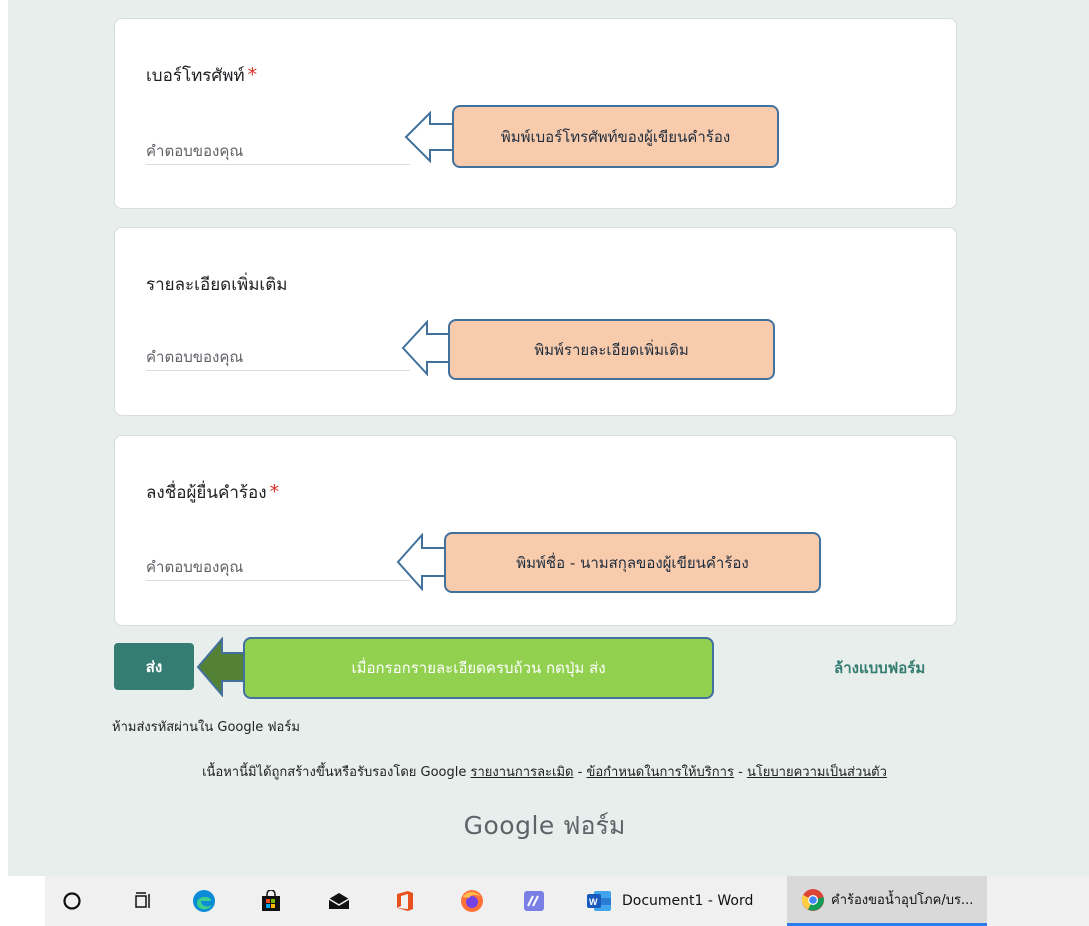 The height and width of the screenshot is (926, 1089). What do you see at coordinates (278, 357) in the screenshot?
I see `details-answer-input` at bounding box center [278, 357].